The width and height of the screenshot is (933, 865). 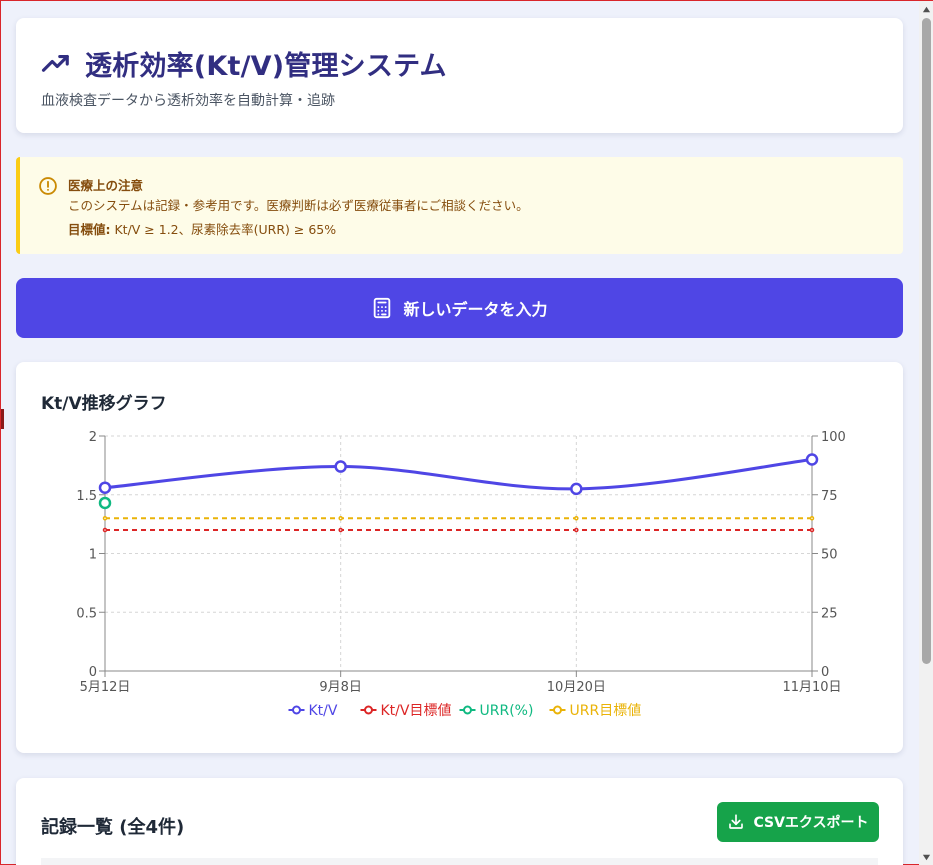 I want to click on left-axis-tick-label: 0.5, so click(x=86, y=613).